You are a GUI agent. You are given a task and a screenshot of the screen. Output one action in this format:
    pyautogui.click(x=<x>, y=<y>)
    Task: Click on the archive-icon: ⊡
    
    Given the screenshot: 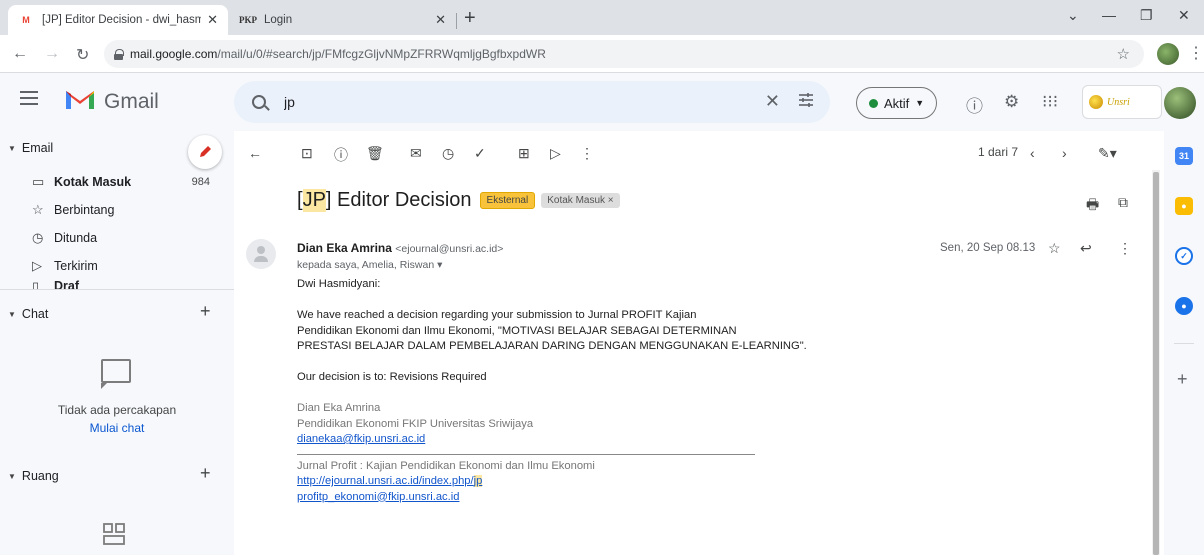 What is the action you would take?
    pyautogui.click(x=307, y=153)
    